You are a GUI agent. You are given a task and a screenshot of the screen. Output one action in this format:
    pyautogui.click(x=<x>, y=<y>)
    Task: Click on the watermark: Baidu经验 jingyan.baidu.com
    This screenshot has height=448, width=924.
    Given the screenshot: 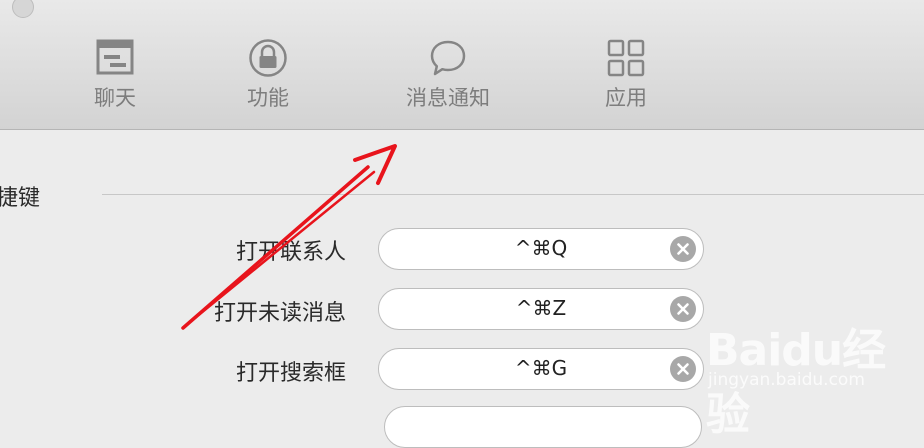 What is the action you would take?
    pyautogui.click(x=812, y=376)
    